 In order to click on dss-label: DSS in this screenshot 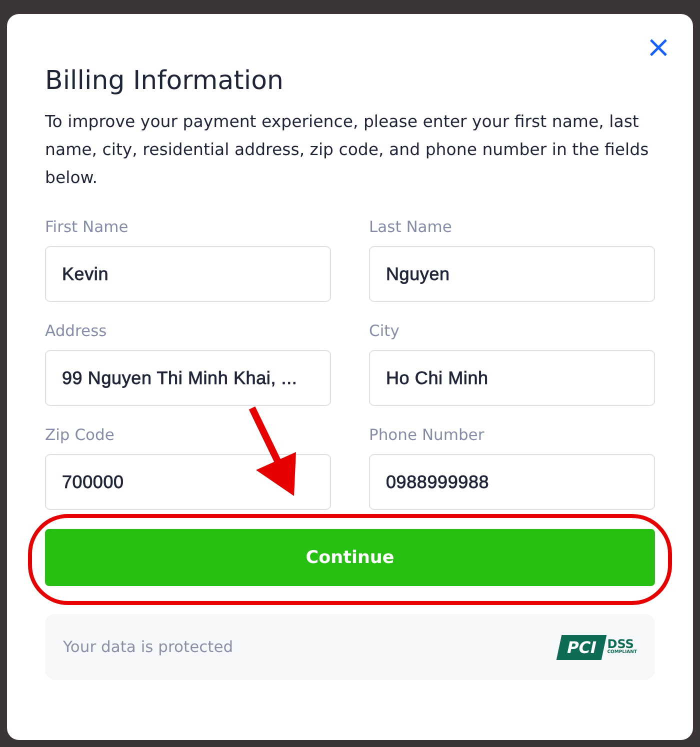, I will do `click(620, 644)`.